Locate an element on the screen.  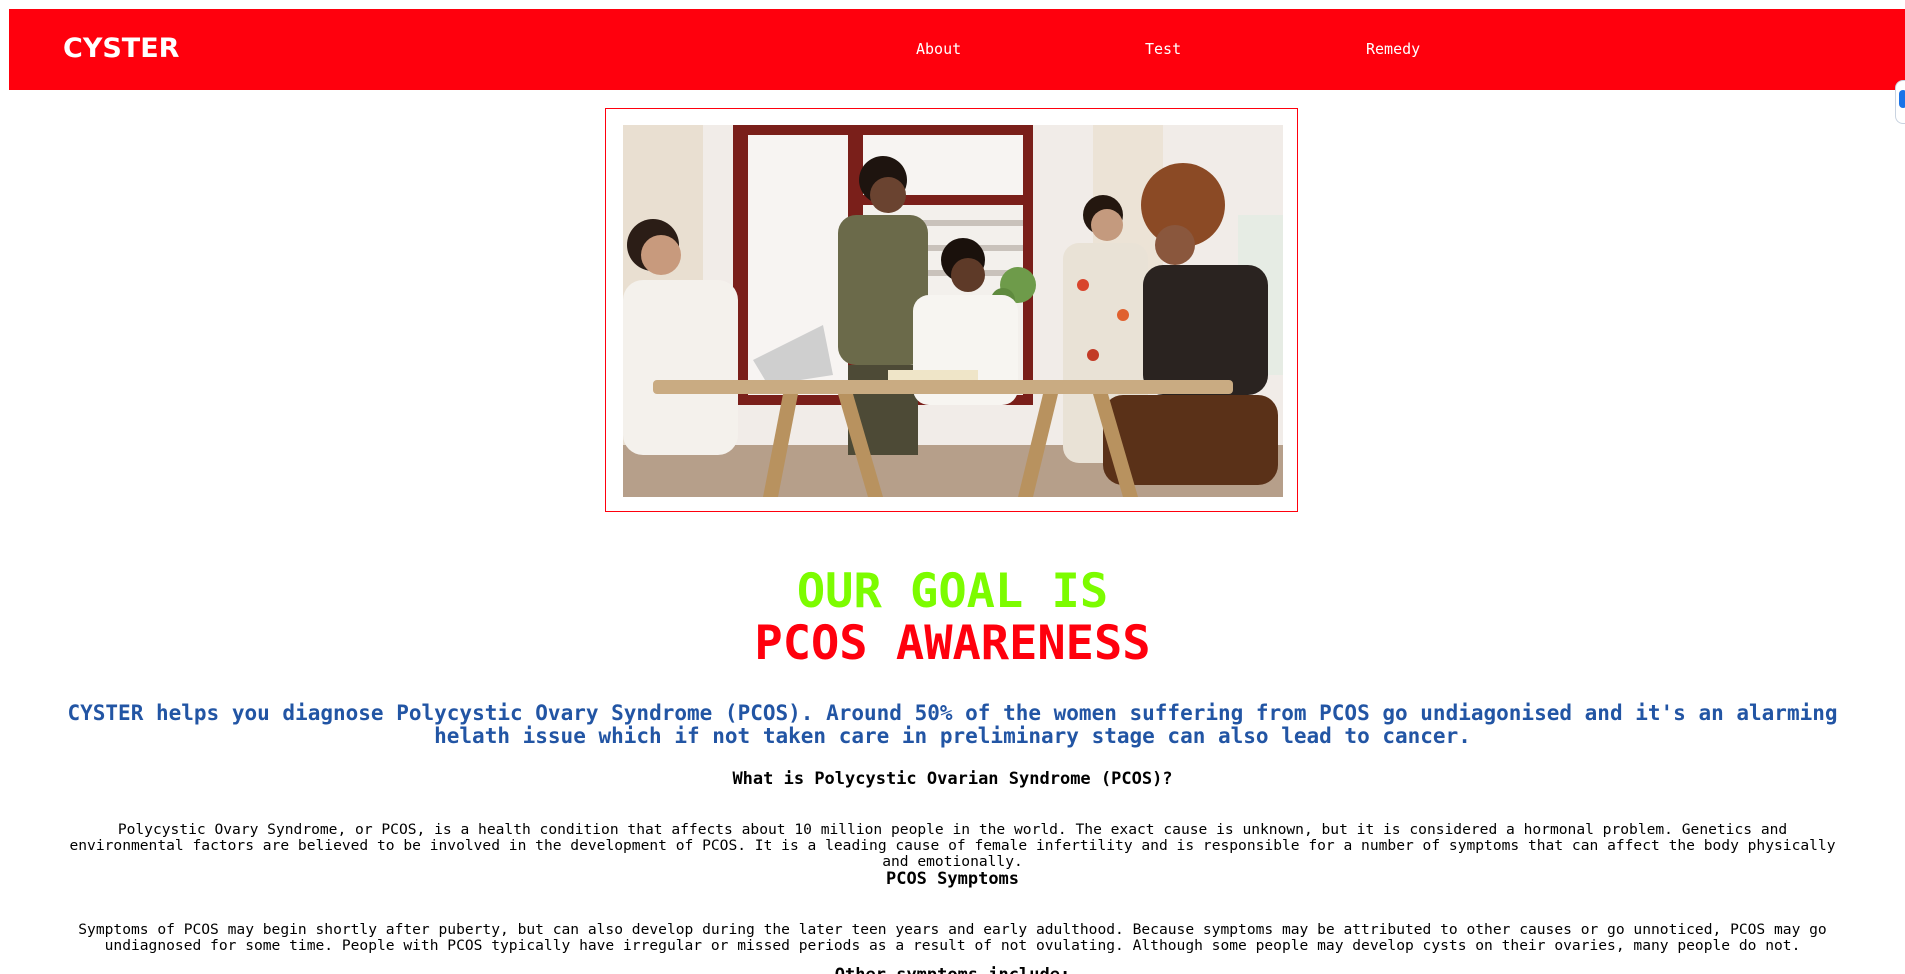
goal-heading-line1: OUR GOAL IS is located at coordinates (952, 591).